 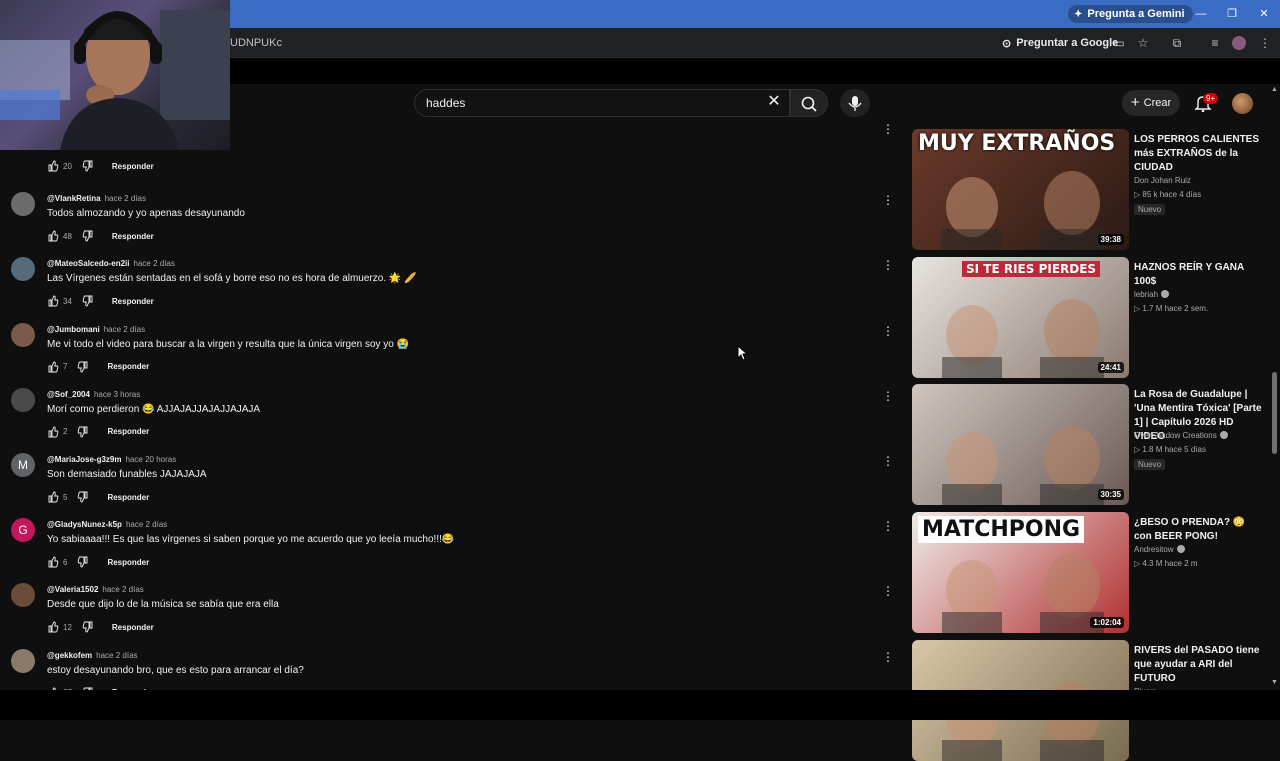 I want to click on cast-icon: ▭, so click(x=1119, y=43).